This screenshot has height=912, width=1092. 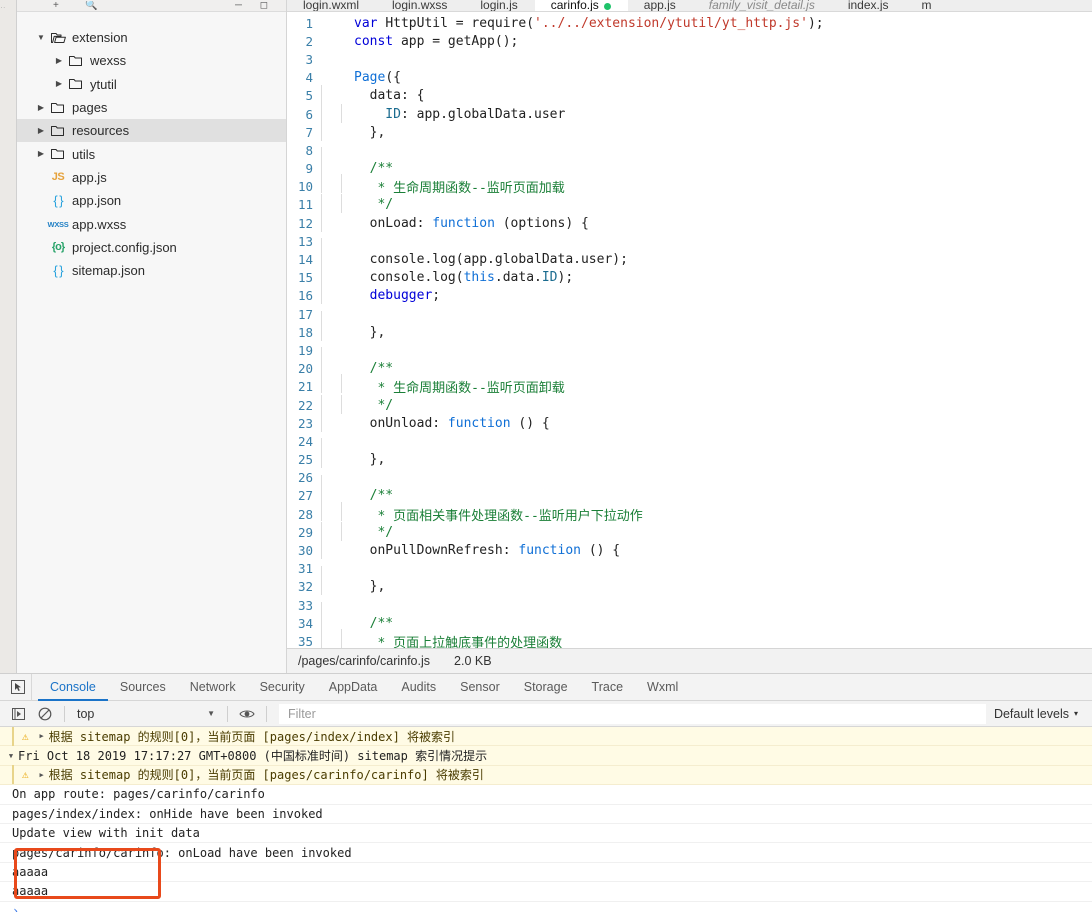 I want to click on line-number: 34, so click(x=305, y=623).